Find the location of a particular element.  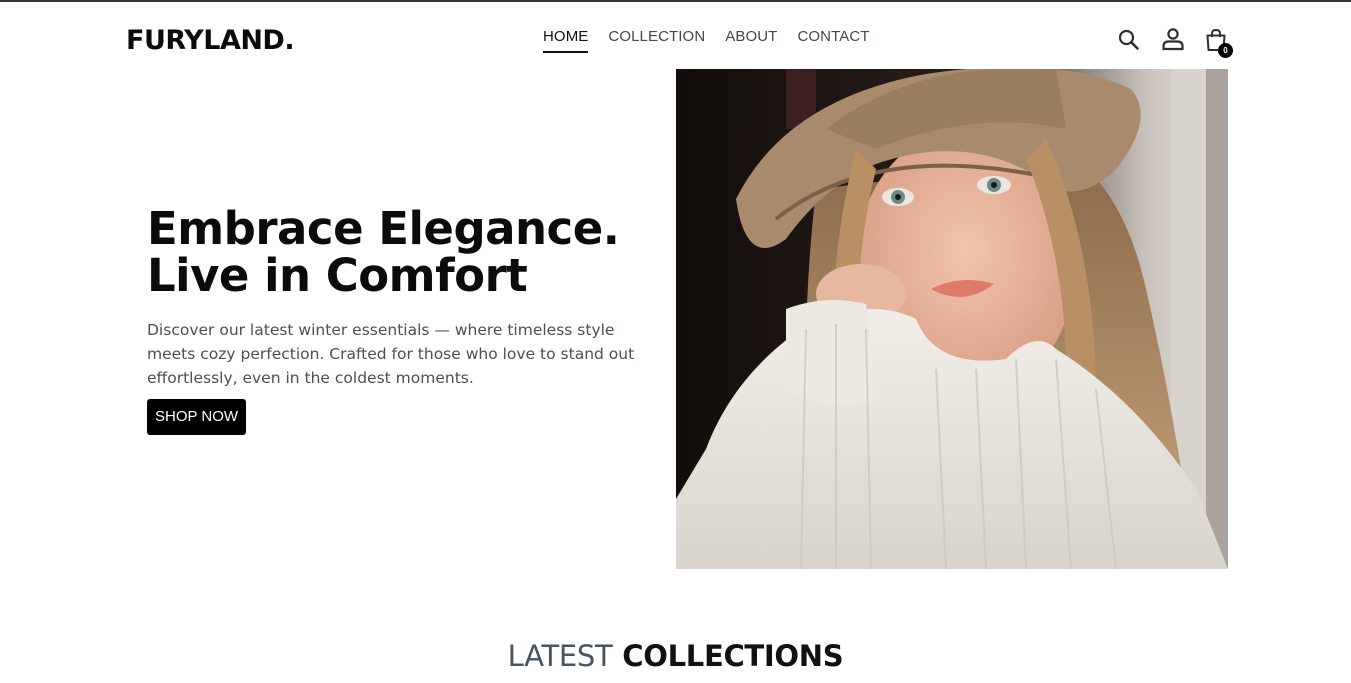

latest-collections-title-light: LATEST is located at coordinates (560, 656).